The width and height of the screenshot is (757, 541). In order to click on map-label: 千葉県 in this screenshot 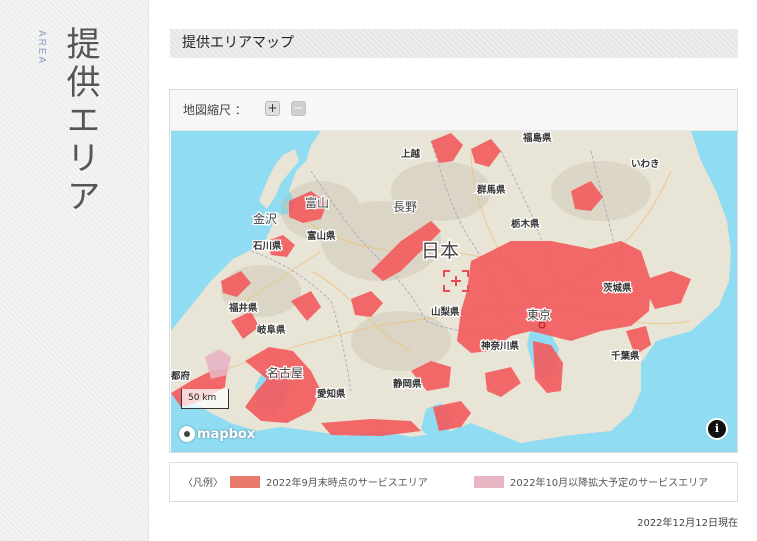, I will do `click(625, 356)`.